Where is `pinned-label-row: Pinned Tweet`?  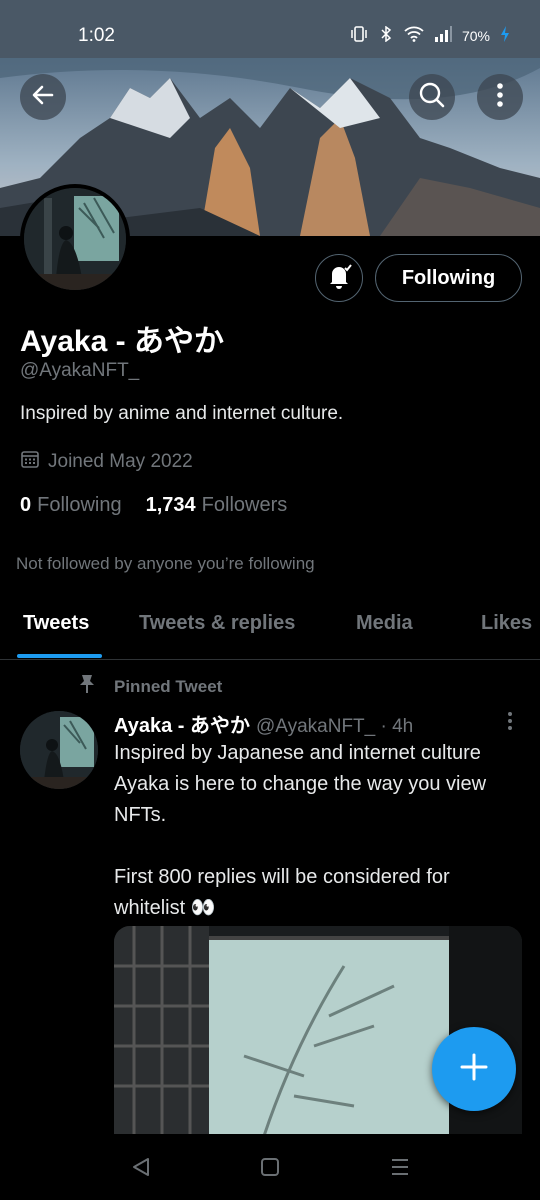
pinned-label-row: Pinned Tweet is located at coordinates (150, 686).